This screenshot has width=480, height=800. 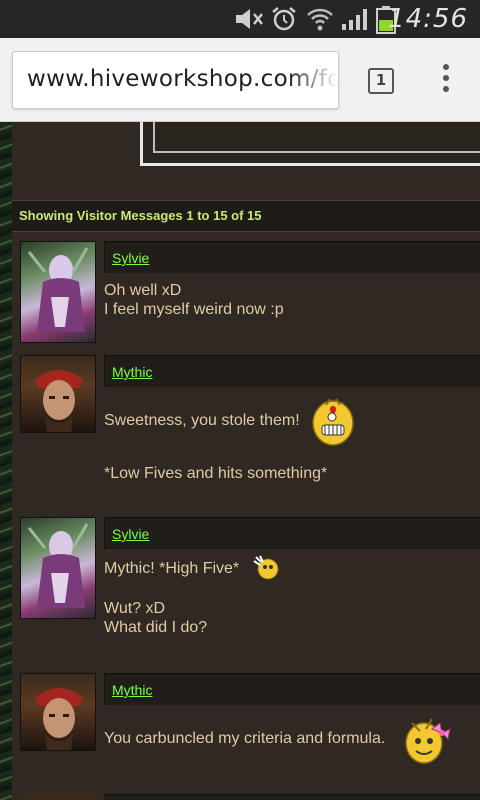 What do you see at coordinates (194, 309) in the screenshot?
I see `message-line: I feel myself weird now :p` at bounding box center [194, 309].